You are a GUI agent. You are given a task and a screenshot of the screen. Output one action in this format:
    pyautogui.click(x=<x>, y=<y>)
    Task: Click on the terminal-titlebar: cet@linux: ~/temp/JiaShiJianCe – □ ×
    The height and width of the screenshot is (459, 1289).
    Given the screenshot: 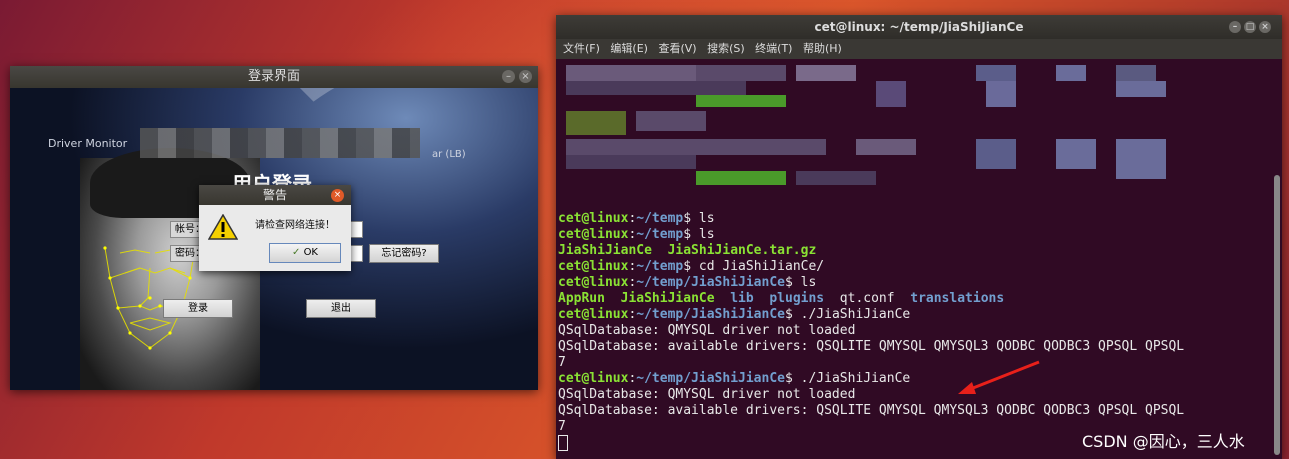 What is the action you would take?
    pyautogui.click(x=919, y=27)
    